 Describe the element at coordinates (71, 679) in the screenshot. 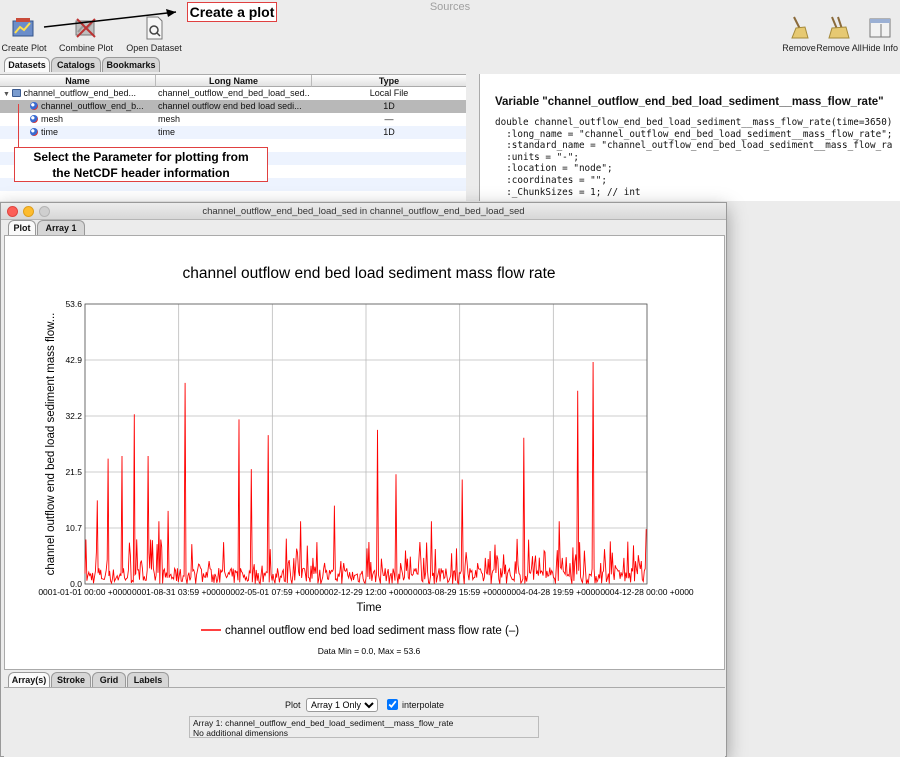

I see `tab-stroke: Stroke` at that location.